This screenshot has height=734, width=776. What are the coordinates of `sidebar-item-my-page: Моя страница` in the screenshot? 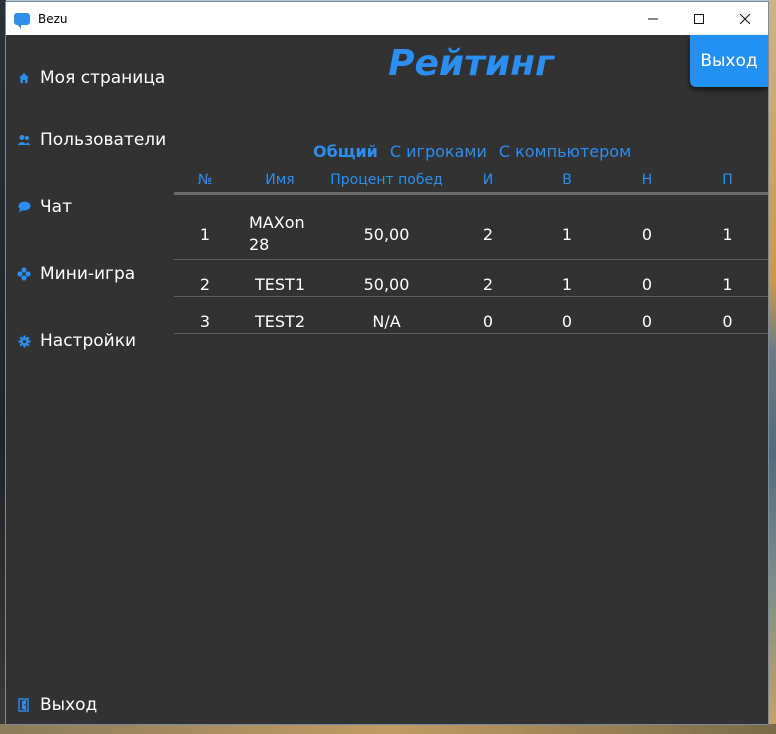 It's located at (85, 78).